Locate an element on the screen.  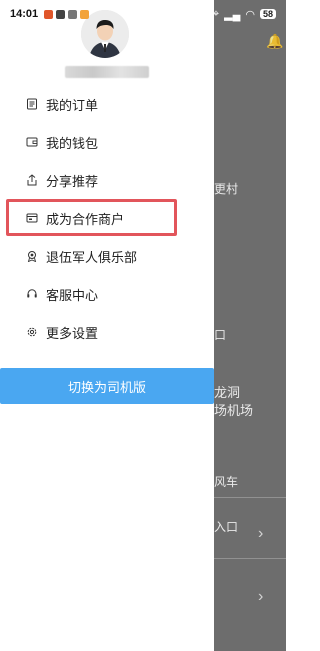
menu-item-veterans-club: 退伍军人俱乐部 is located at coordinates (107, 256).